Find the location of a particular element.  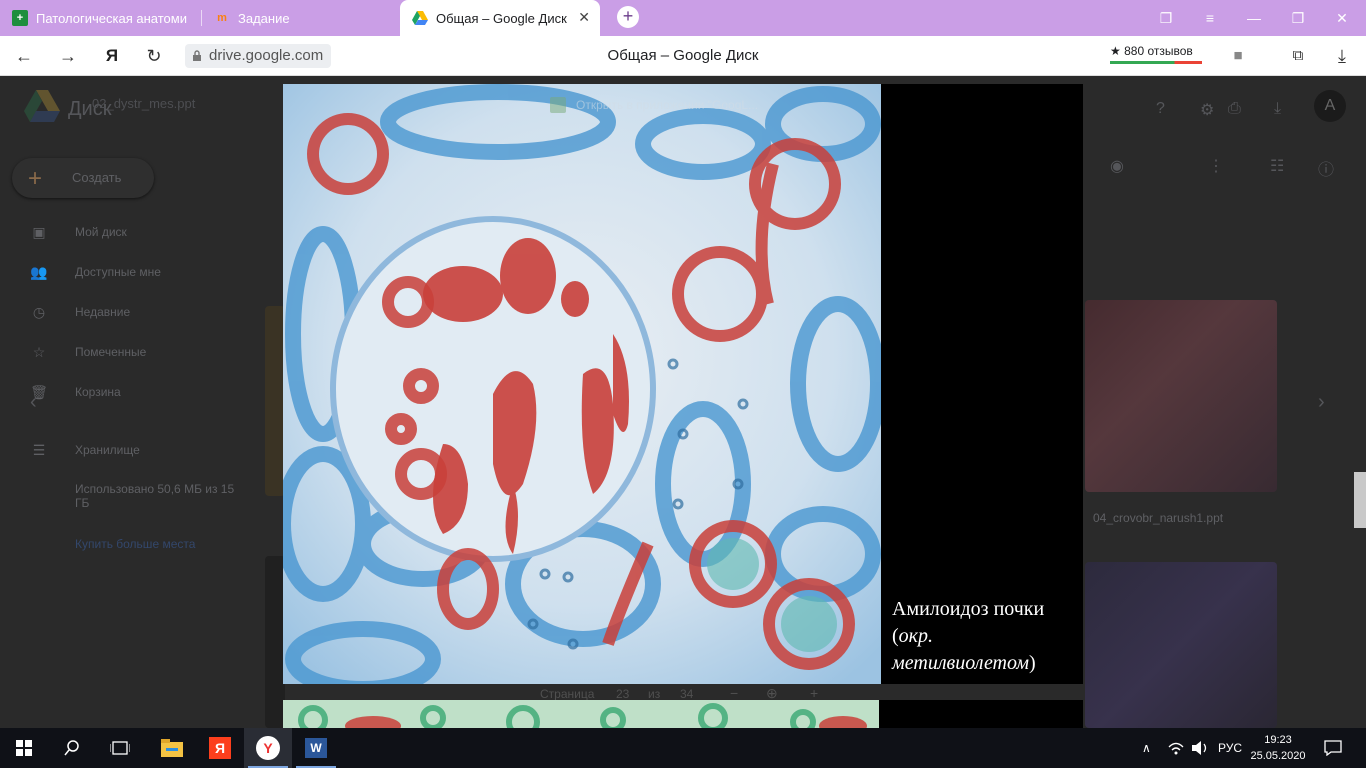

download-icon: ⤓ is located at coordinates (1277, 109).